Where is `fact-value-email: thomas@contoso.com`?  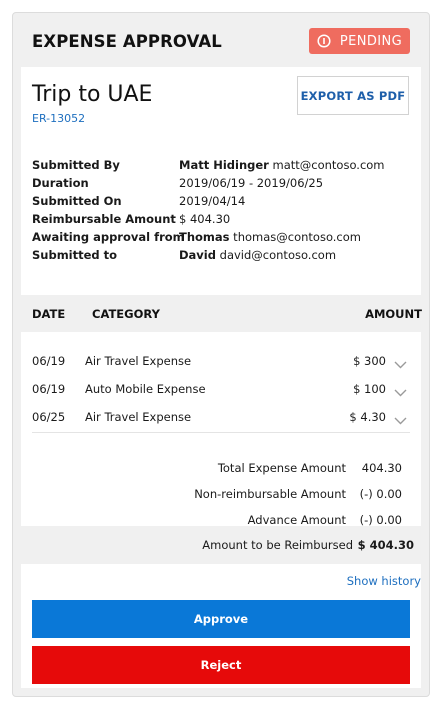 fact-value-email: thomas@contoso.com is located at coordinates (295, 237).